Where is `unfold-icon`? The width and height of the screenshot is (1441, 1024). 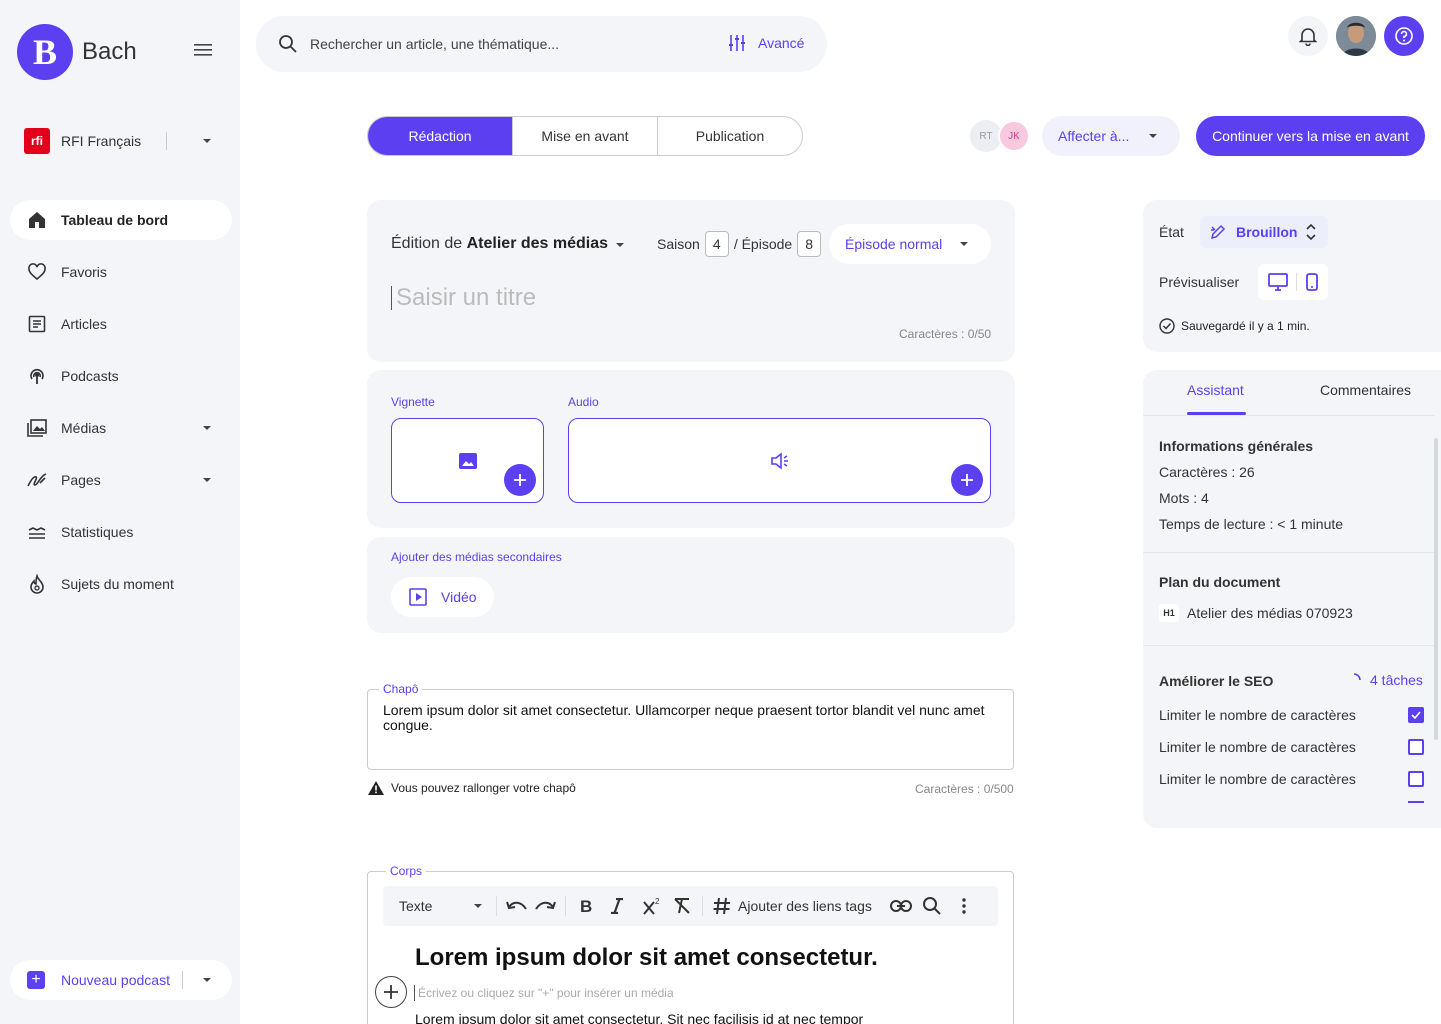 unfold-icon is located at coordinates (1311, 232).